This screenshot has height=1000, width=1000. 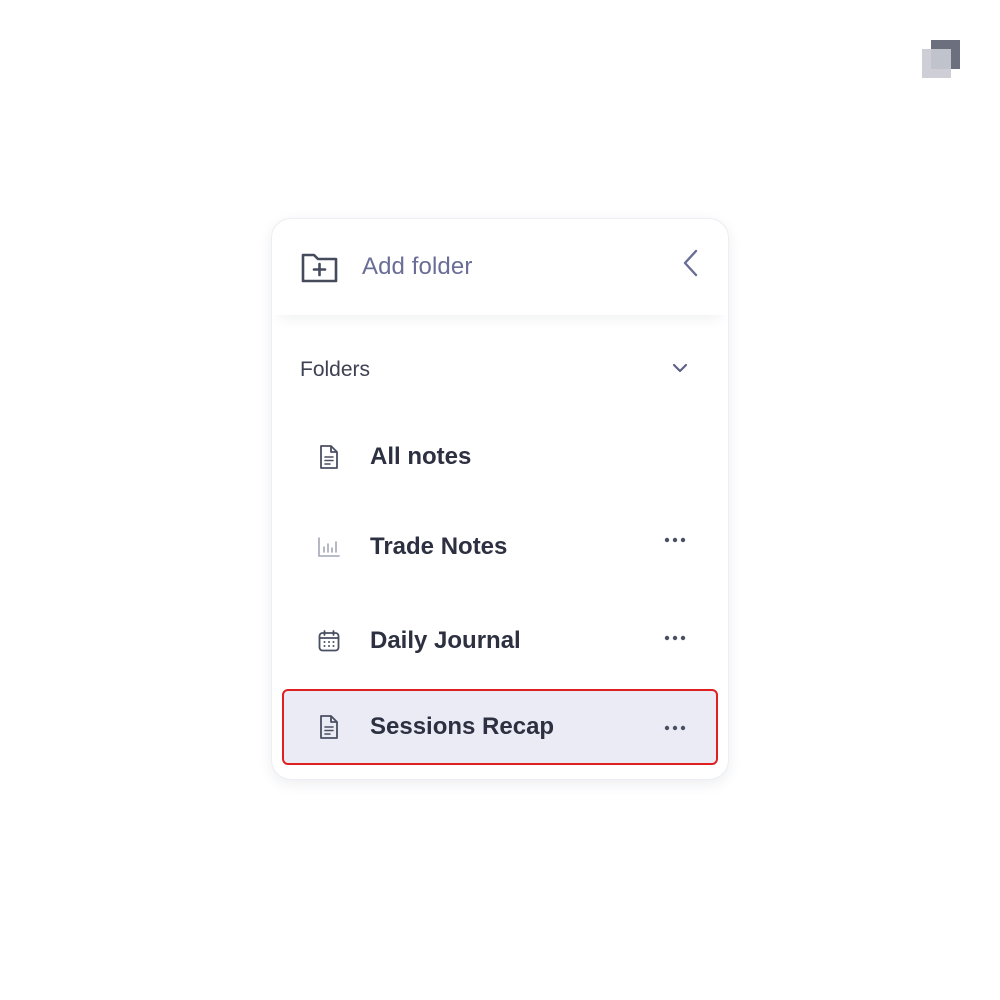 I want to click on folder-label: Daily Journal, so click(x=445, y=640).